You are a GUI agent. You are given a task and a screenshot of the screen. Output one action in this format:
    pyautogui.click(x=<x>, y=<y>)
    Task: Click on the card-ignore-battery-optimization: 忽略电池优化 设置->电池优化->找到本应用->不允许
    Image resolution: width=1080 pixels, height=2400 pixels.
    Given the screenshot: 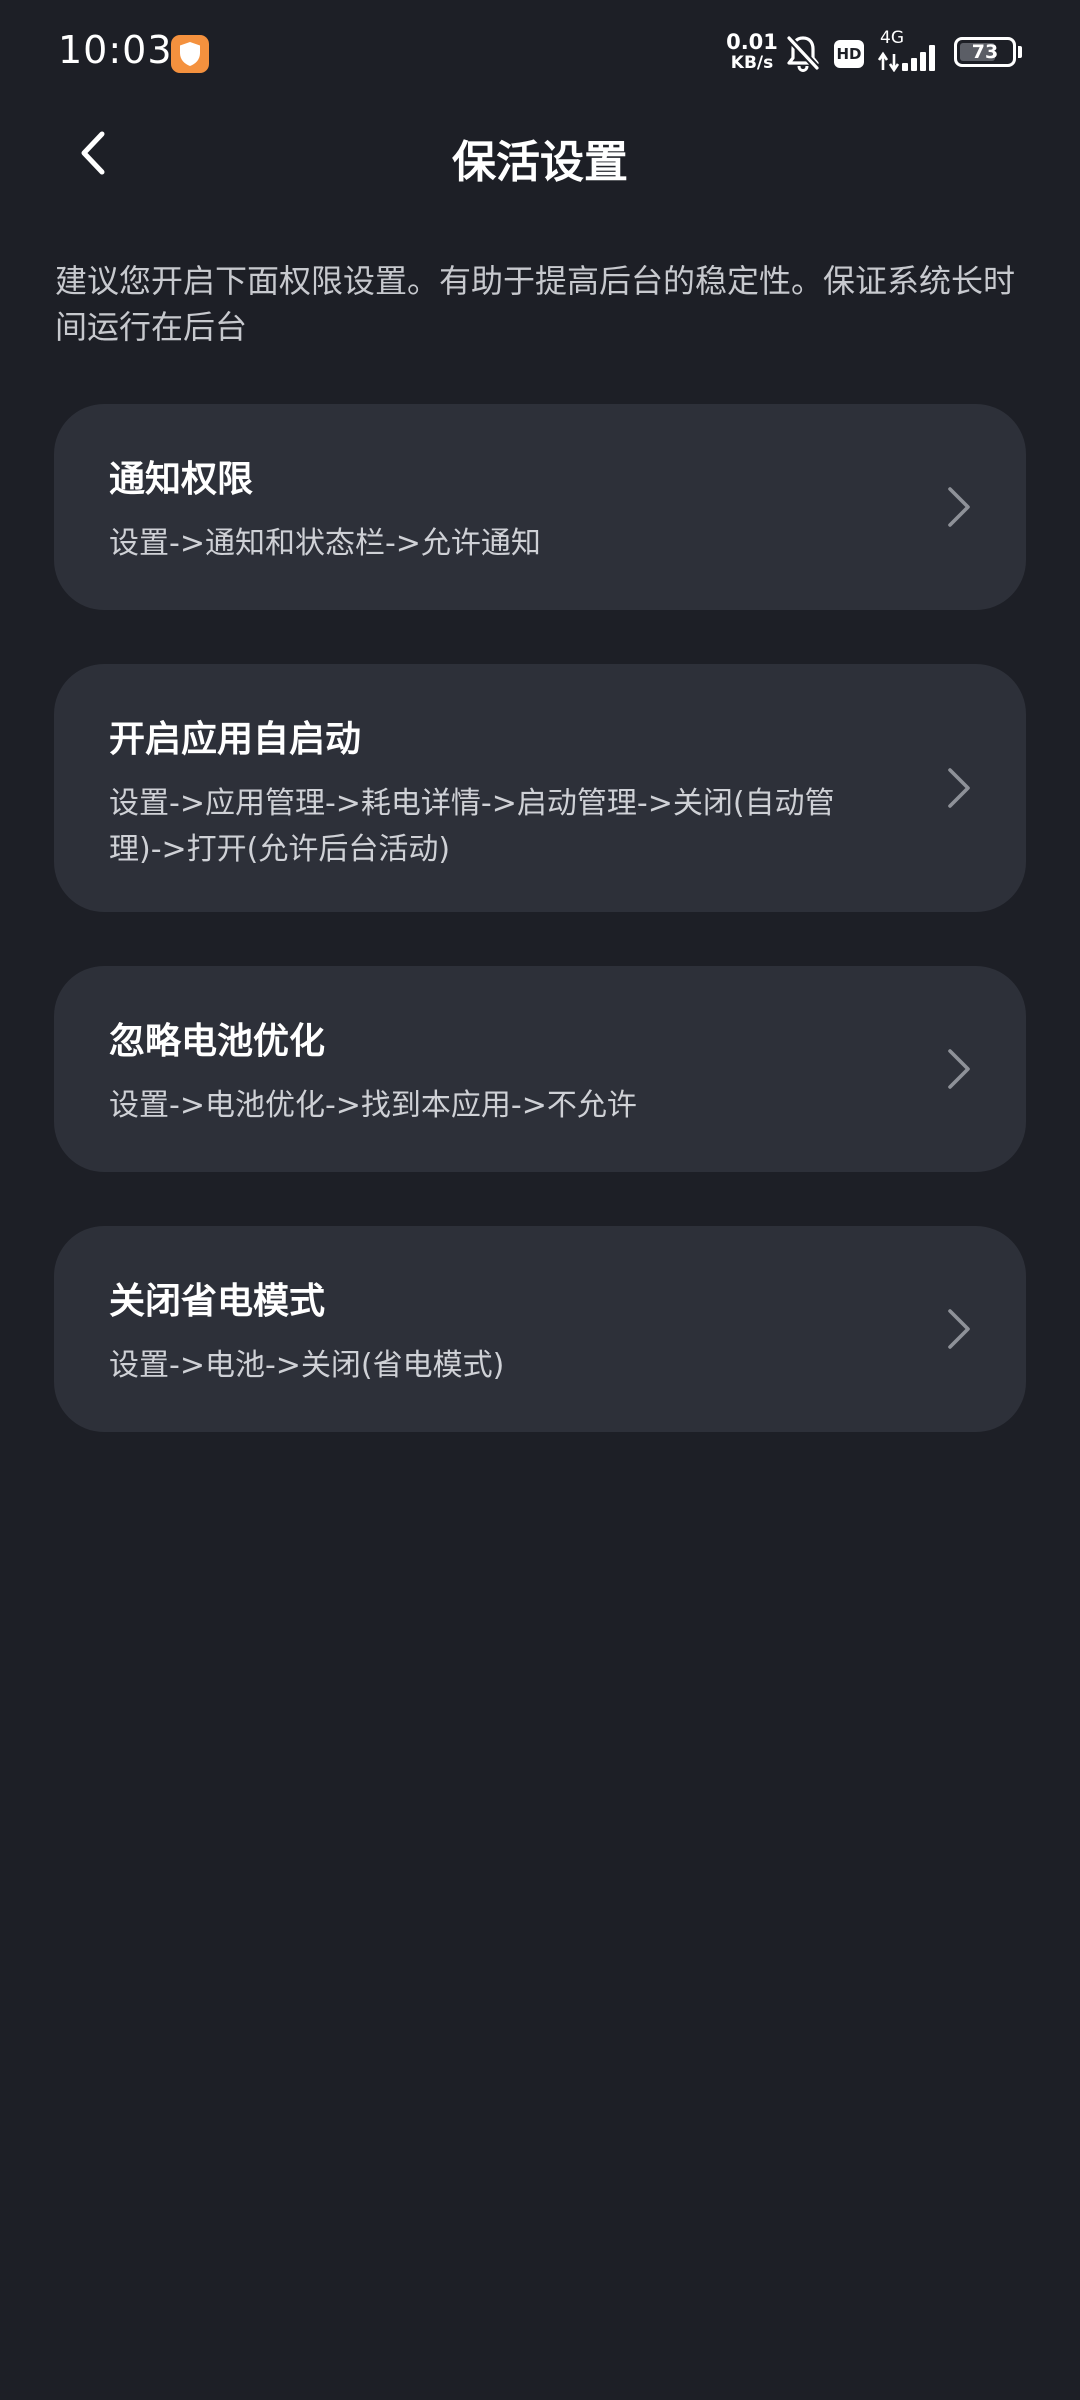 What is the action you would take?
    pyautogui.click(x=540, y=1069)
    